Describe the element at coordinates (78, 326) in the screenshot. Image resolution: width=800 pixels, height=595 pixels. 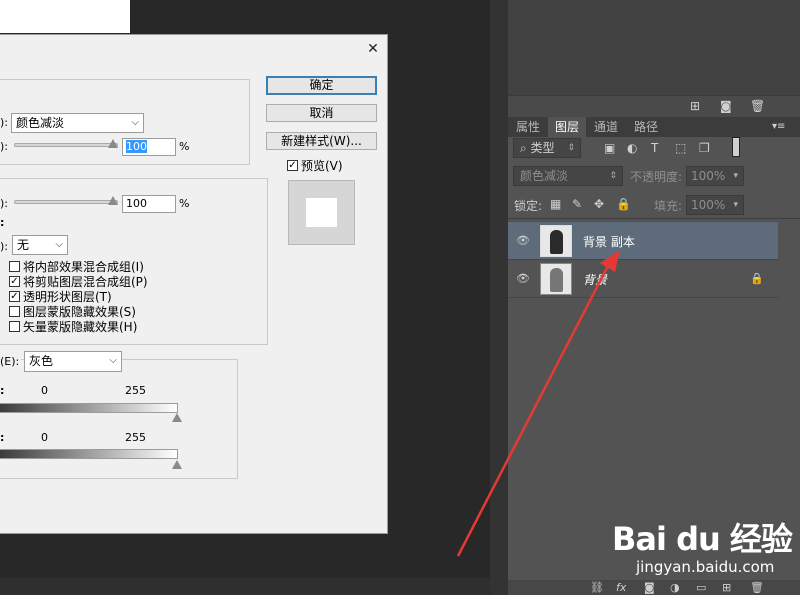
I see `vector-mask-hides-effects-checkbox: 矢量蒙版隐藏效果(H)` at that location.